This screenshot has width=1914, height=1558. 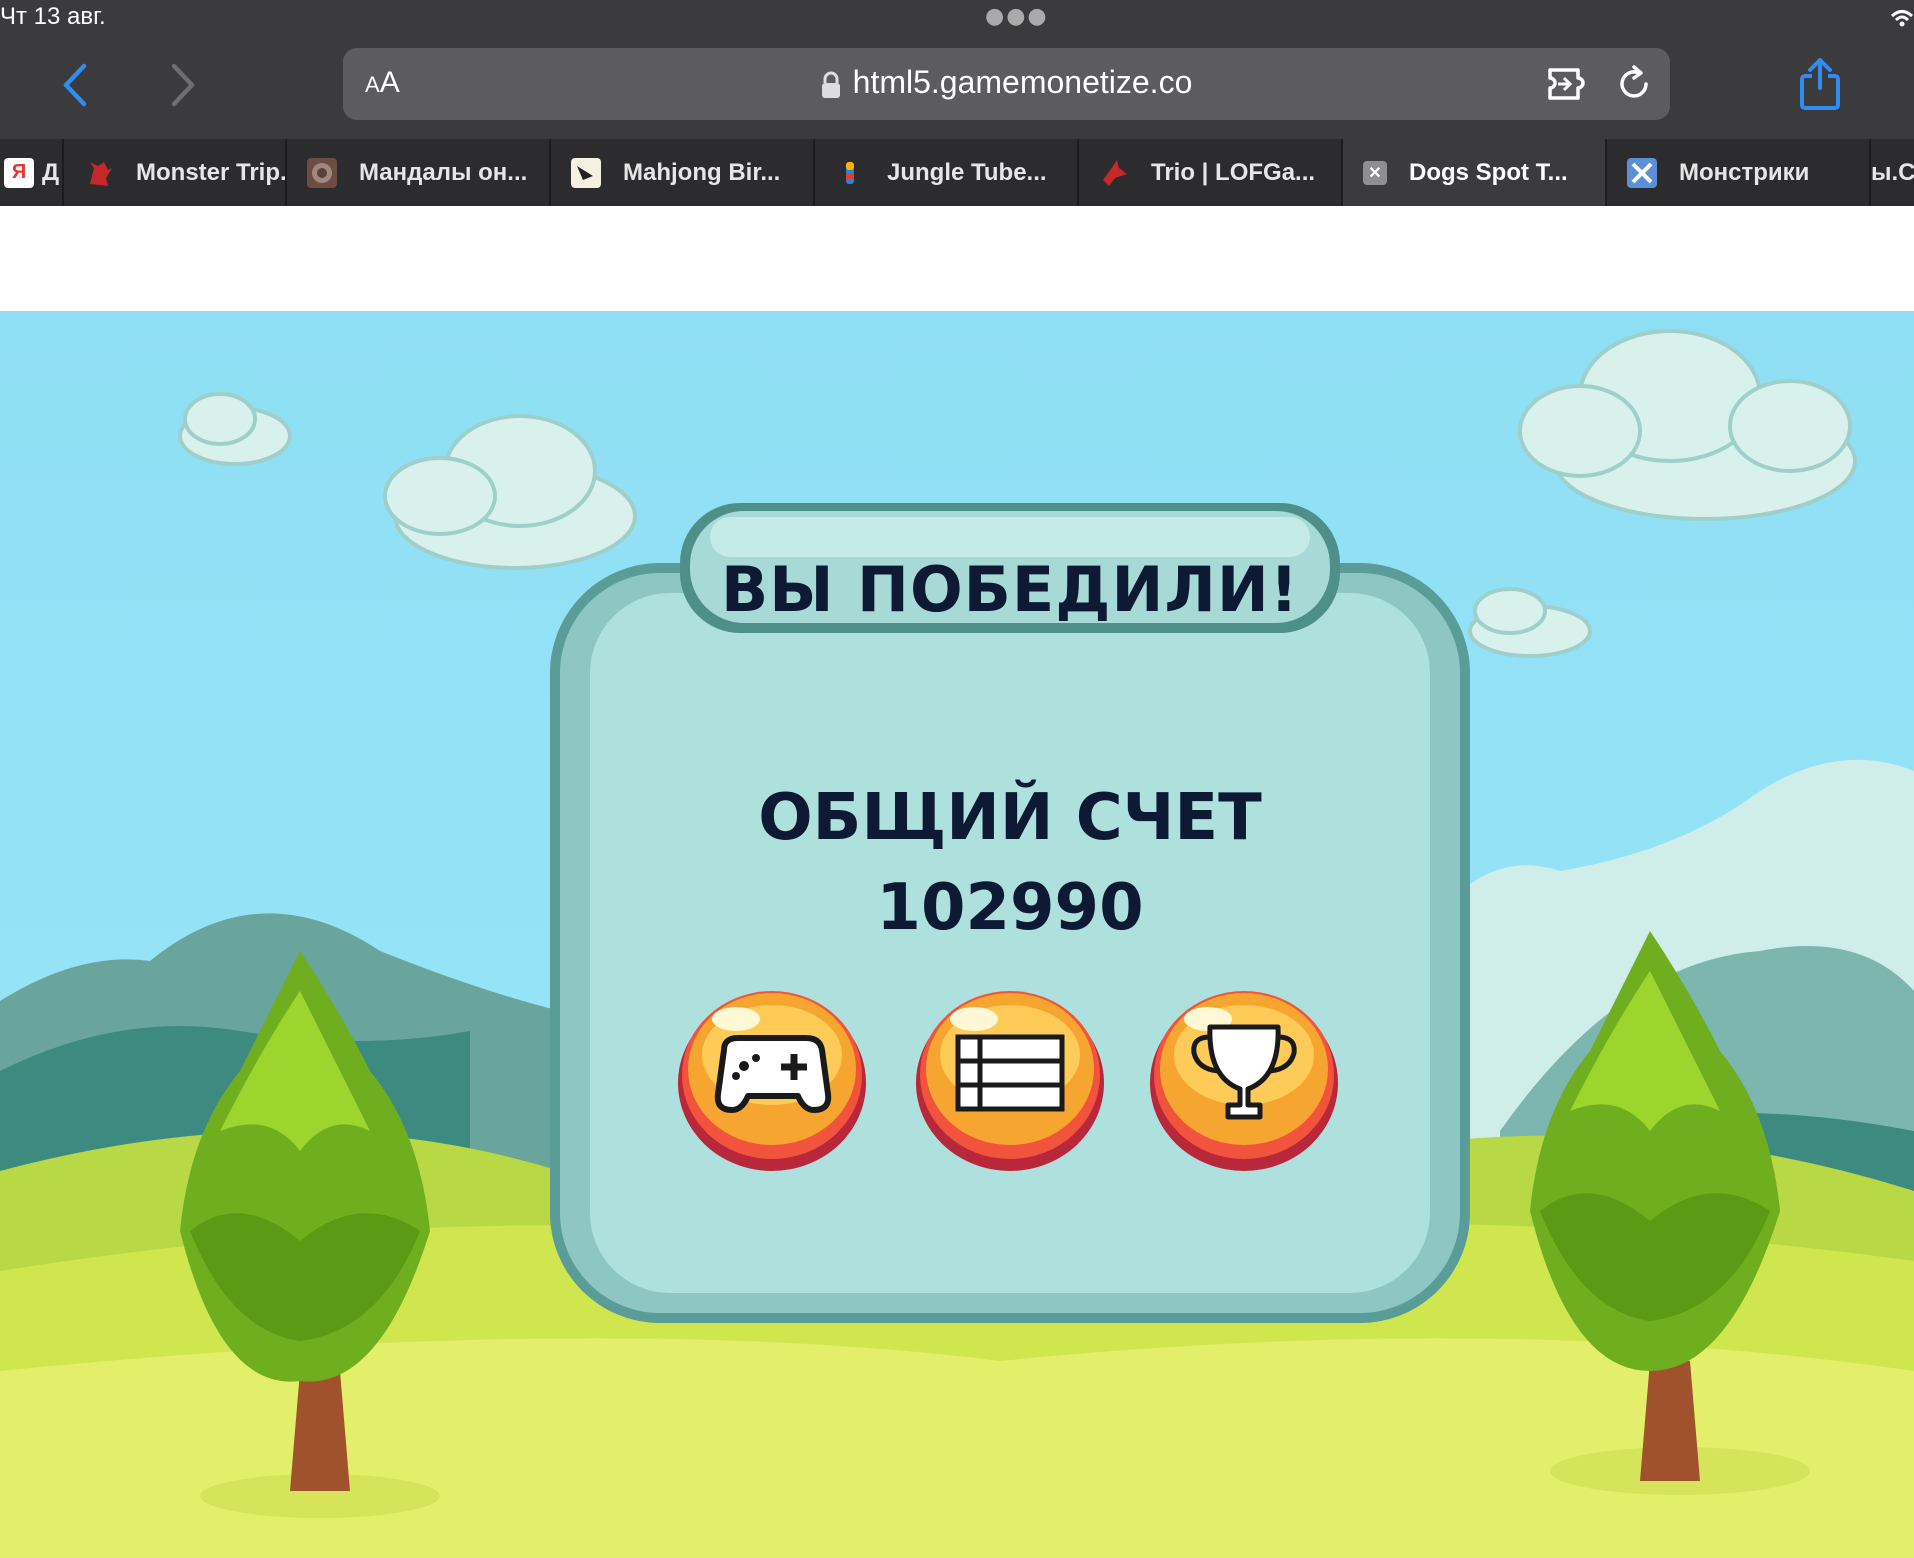 What do you see at coordinates (772, 1079) in the screenshot?
I see `play-again-button` at bounding box center [772, 1079].